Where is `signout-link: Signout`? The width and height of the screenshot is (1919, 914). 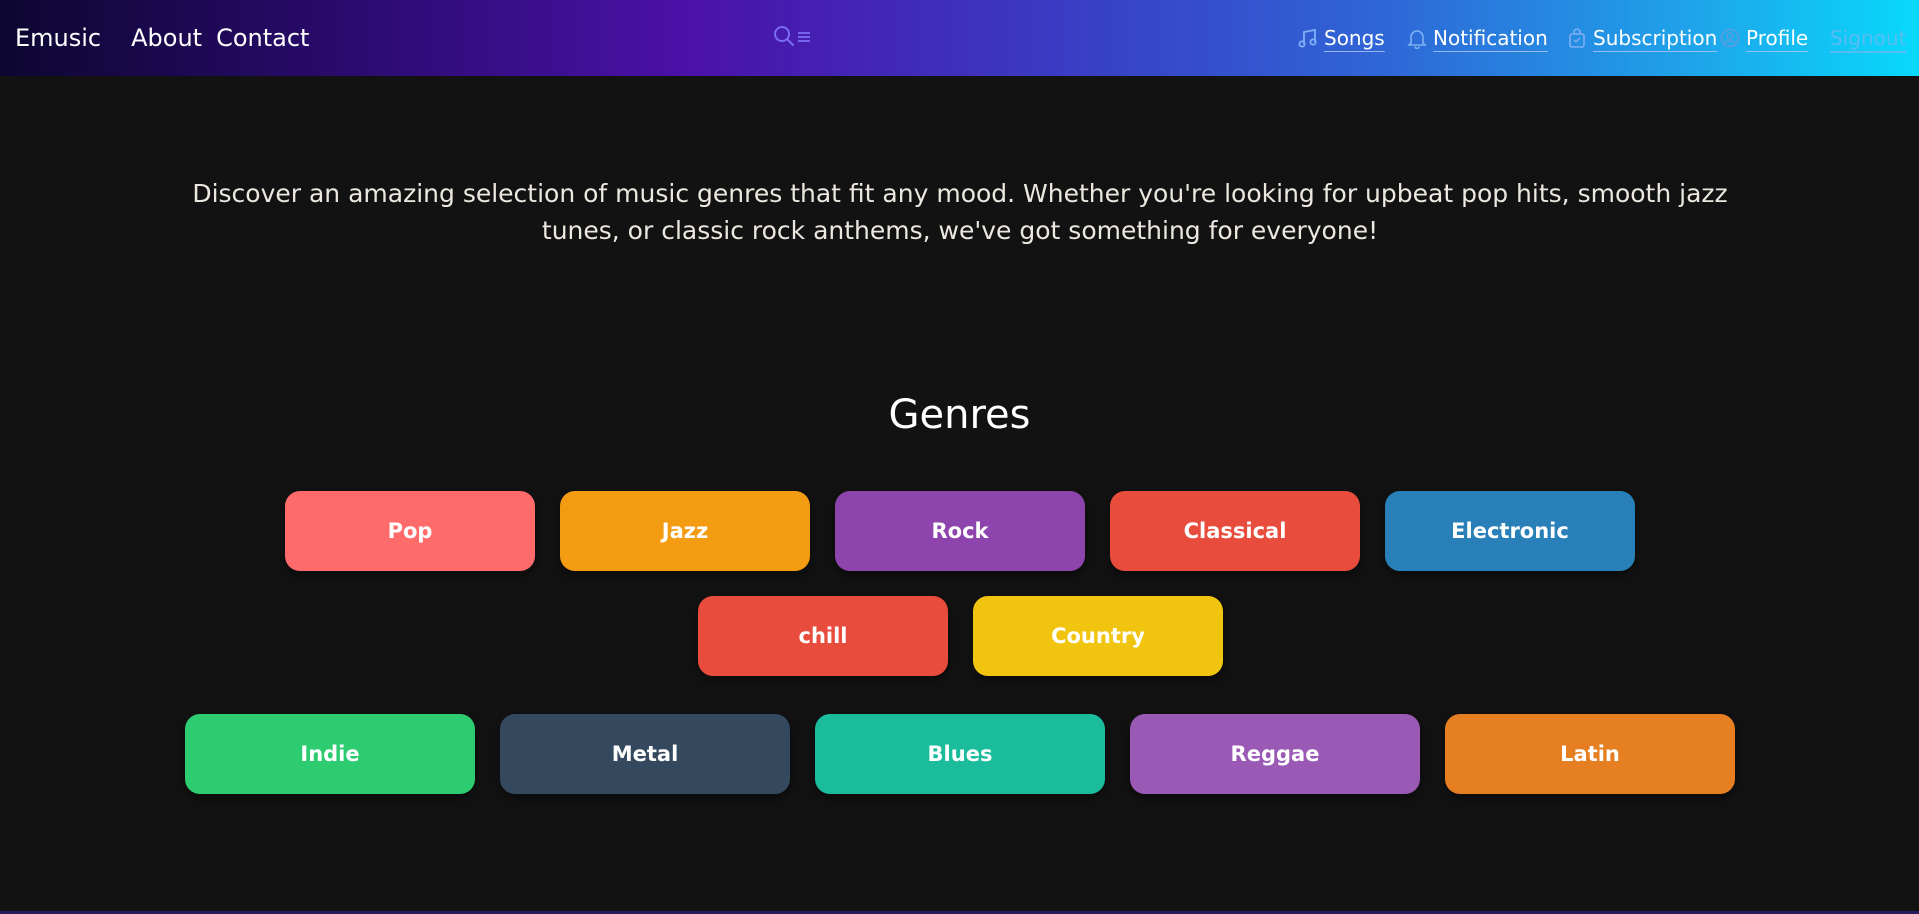 signout-link: Signout is located at coordinates (1868, 38).